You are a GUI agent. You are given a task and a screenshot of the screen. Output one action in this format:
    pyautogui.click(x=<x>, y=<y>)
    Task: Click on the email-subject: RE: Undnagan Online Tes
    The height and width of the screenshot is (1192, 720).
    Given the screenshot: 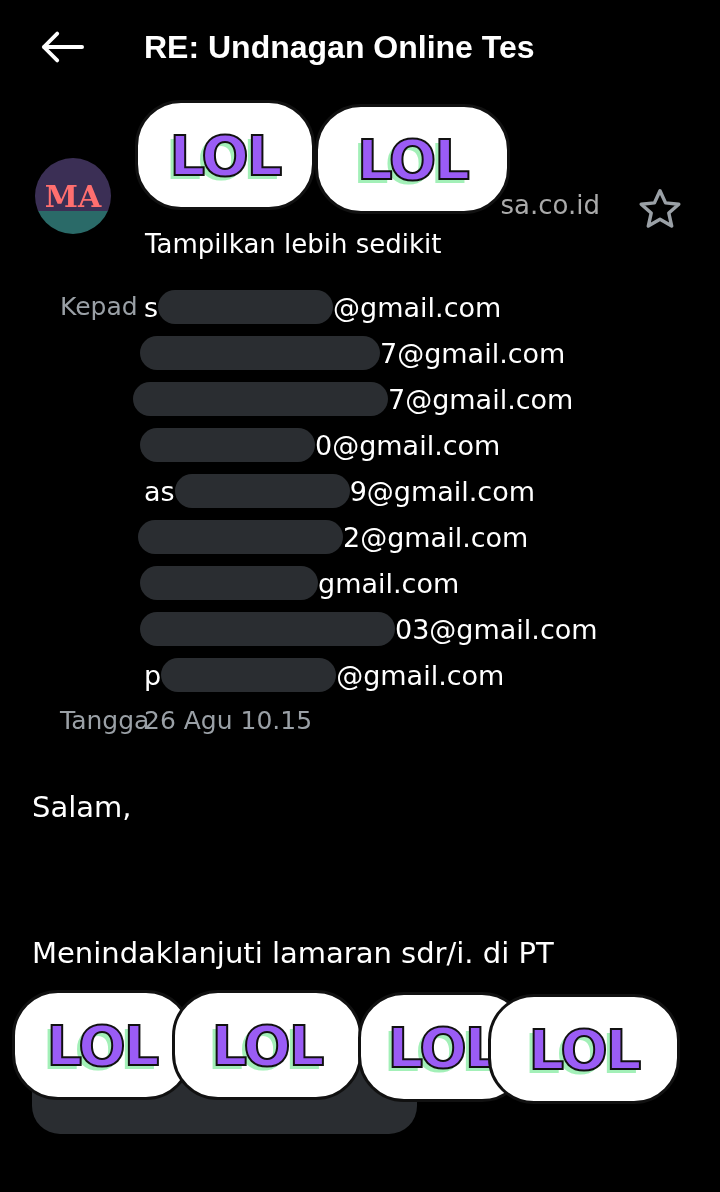 What is the action you would take?
    pyautogui.click(x=339, y=47)
    